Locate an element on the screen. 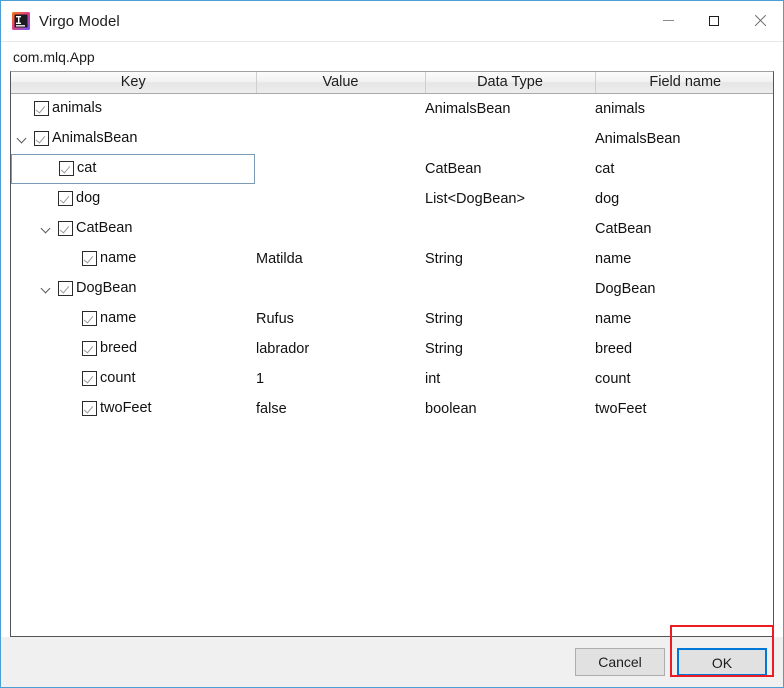 Image resolution: width=784 pixels, height=688 pixels. table-row: count 1 int count is located at coordinates (392, 378).